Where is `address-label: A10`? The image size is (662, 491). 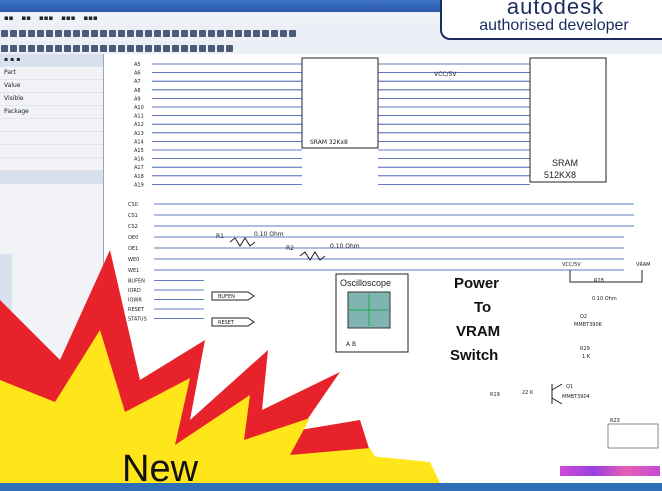
address-label: A10 is located at coordinates (139, 108).